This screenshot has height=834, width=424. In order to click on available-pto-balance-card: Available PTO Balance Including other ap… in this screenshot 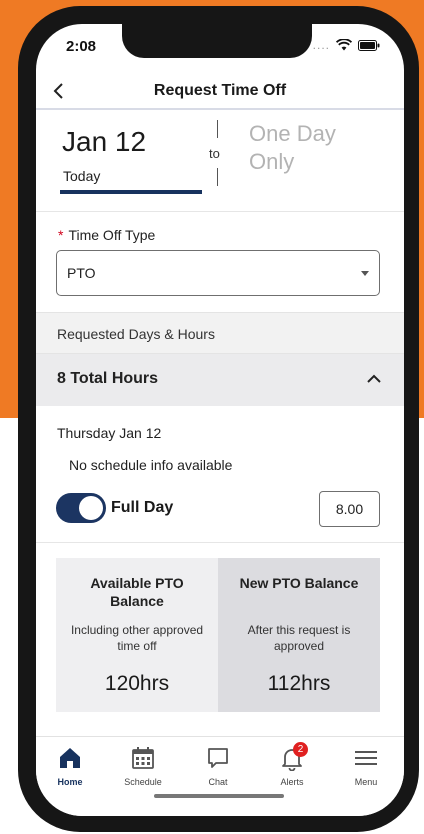, I will do `click(137, 635)`.